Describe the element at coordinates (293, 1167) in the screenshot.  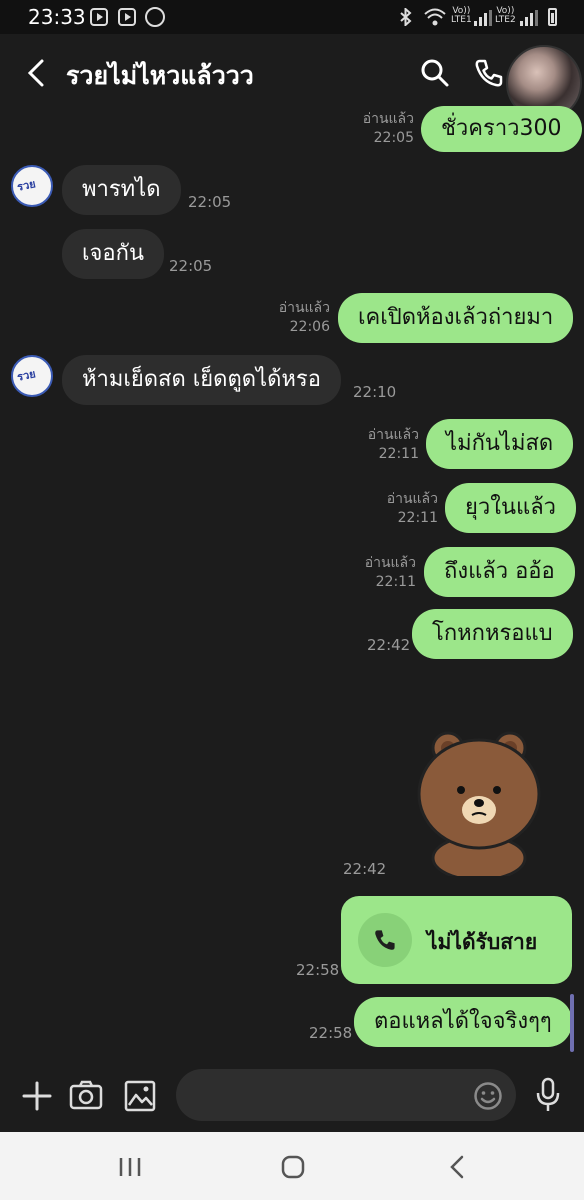
I see `home-icon` at that location.